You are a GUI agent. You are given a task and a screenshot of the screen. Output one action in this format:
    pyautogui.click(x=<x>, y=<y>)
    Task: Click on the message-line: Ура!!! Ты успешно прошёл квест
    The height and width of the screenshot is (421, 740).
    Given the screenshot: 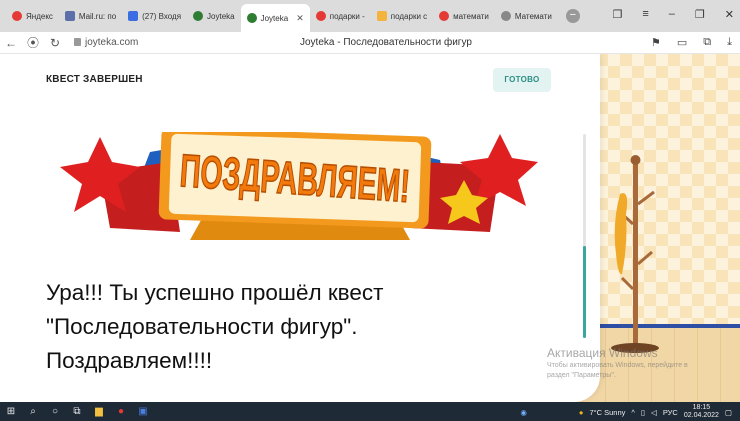 What is the action you would take?
    pyautogui.click(x=215, y=292)
    